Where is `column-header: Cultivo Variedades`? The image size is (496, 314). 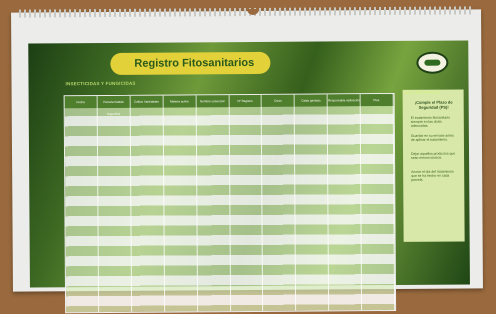
column-header: Cultivo Variedades is located at coordinates (147, 101).